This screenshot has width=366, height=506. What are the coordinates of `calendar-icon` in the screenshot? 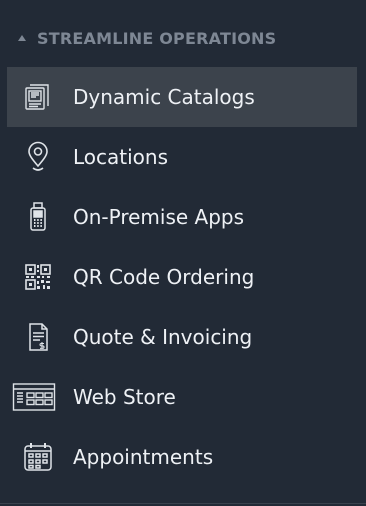 It's located at (38, 457).